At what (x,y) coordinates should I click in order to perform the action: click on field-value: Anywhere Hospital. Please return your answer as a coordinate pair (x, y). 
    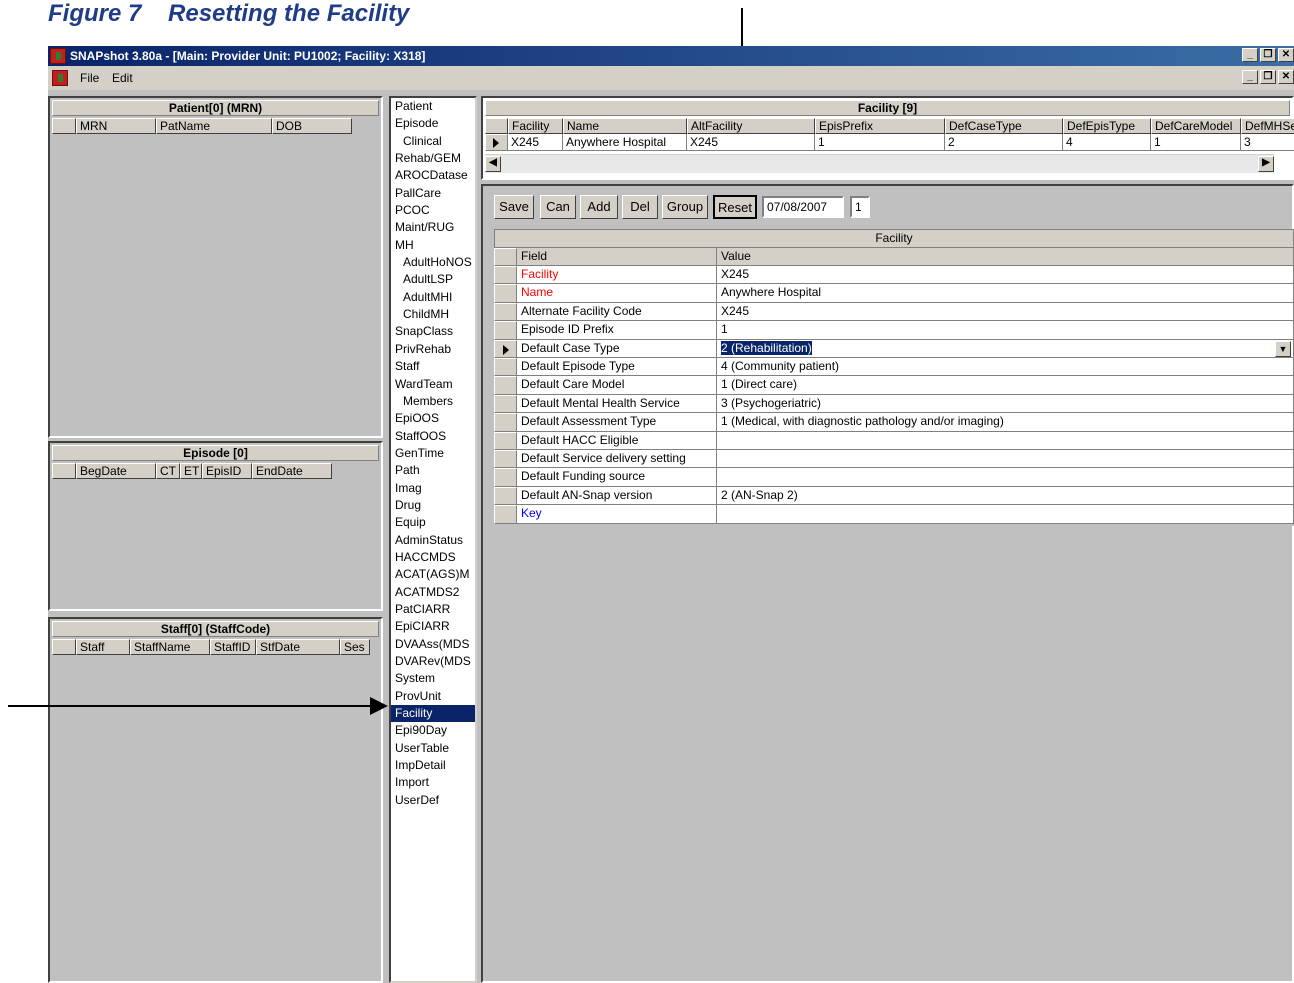
    Looking at the image, I should click on (1005, 293).